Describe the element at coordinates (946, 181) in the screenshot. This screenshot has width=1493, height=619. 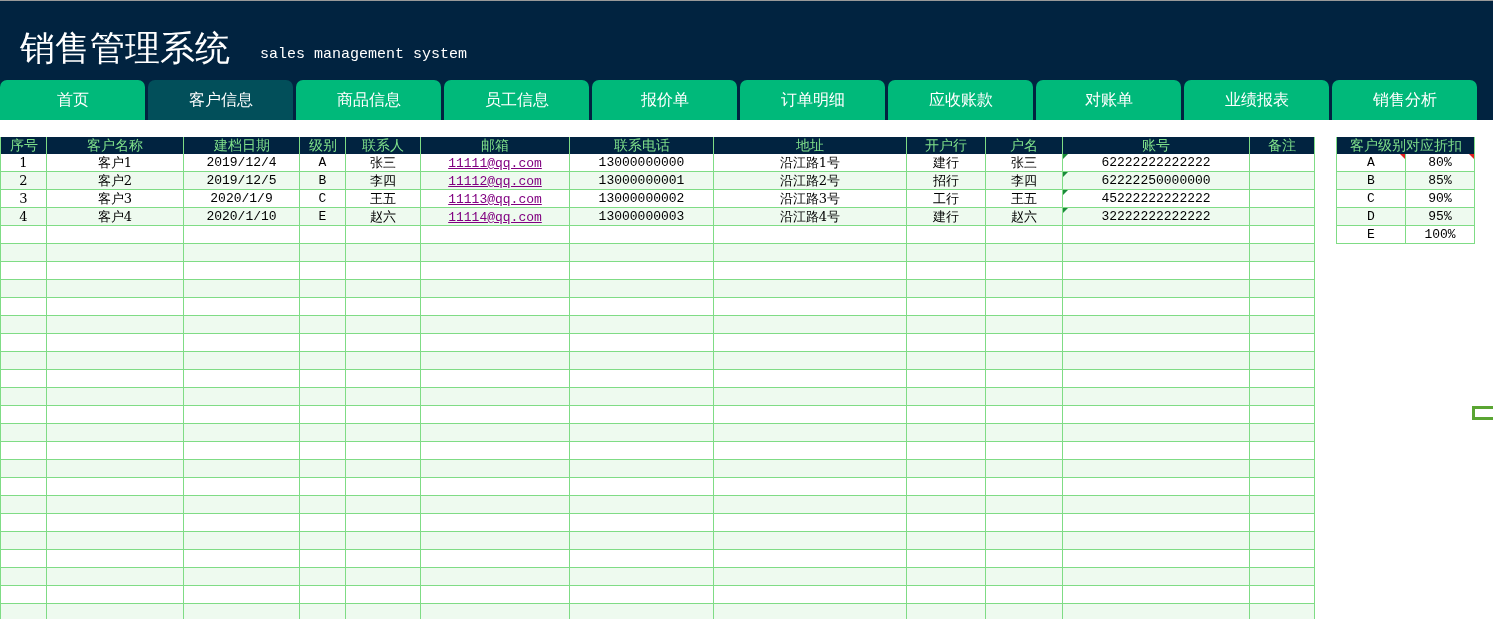
I see `table-cell: 招行` at that location.